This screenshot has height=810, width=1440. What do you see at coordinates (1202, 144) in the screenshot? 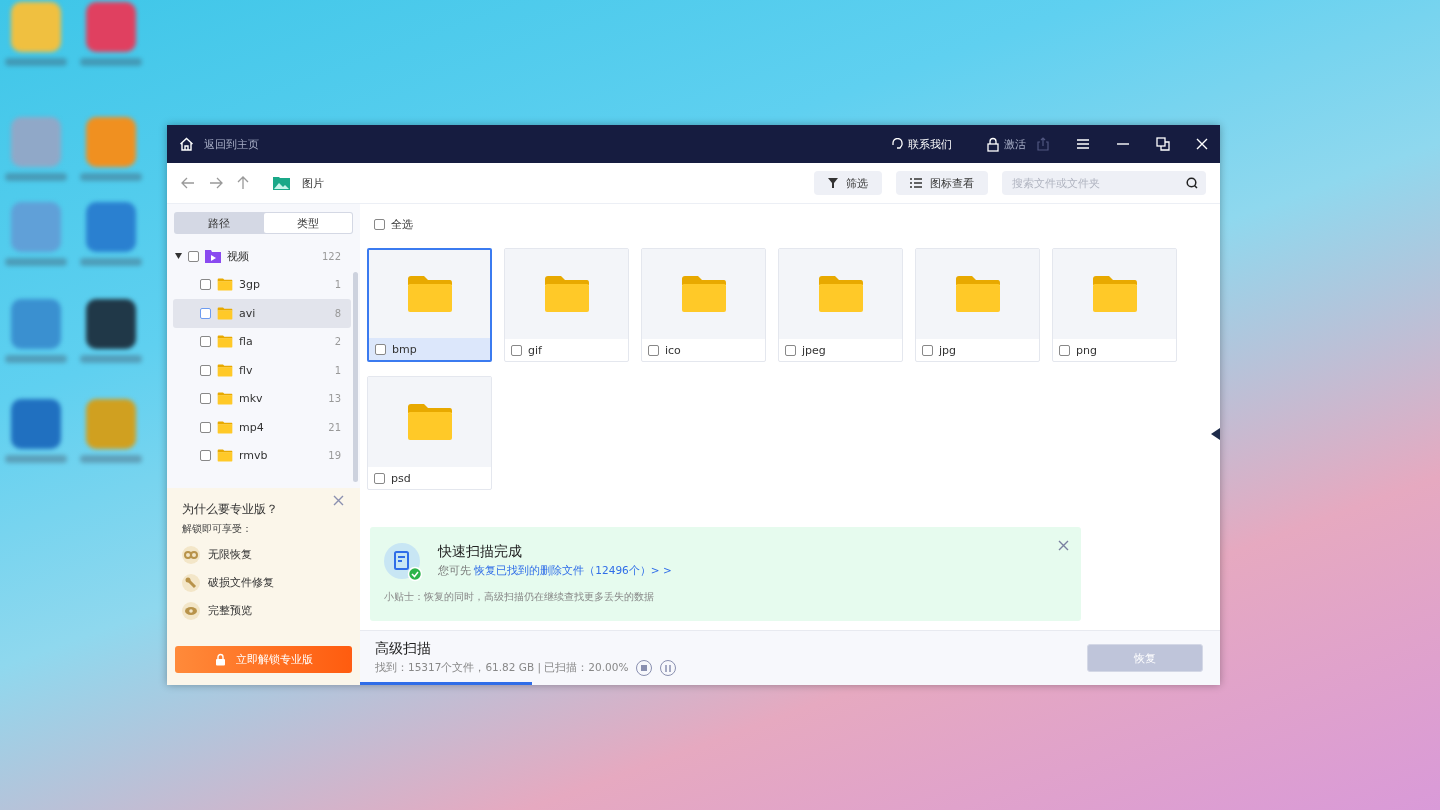
I see `close-icon` at bounding box center [1202, 144].